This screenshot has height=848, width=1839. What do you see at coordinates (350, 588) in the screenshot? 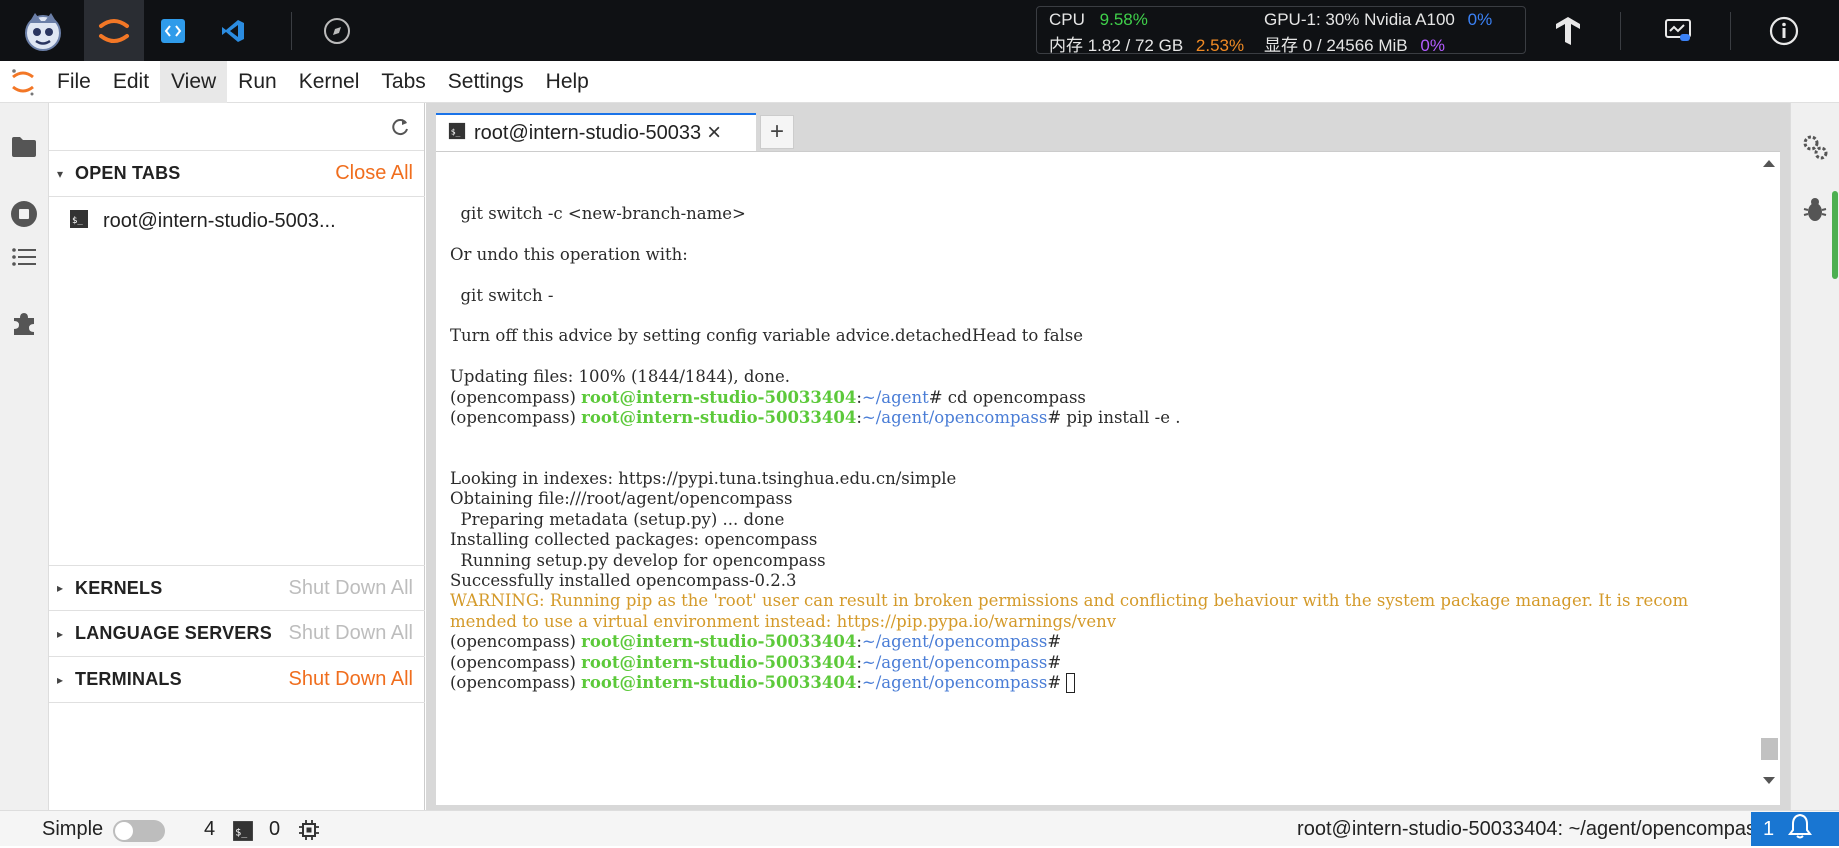
I see `kernels-shut-down-all-button: Shut Down All` at bounding box center [350, 588].